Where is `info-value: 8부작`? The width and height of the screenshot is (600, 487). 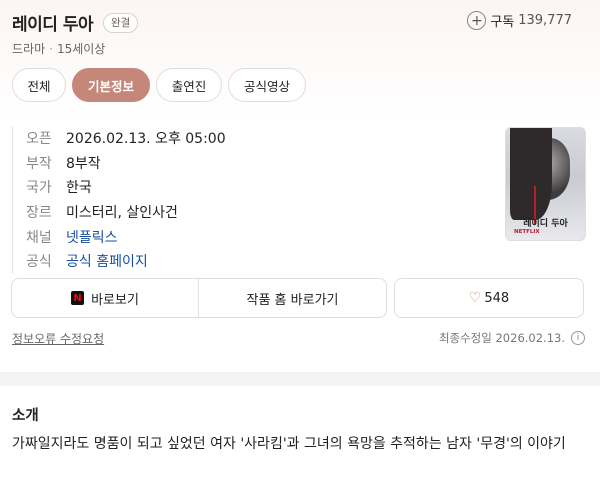
info-value: 8부작 is located at coordinates (83, 163).